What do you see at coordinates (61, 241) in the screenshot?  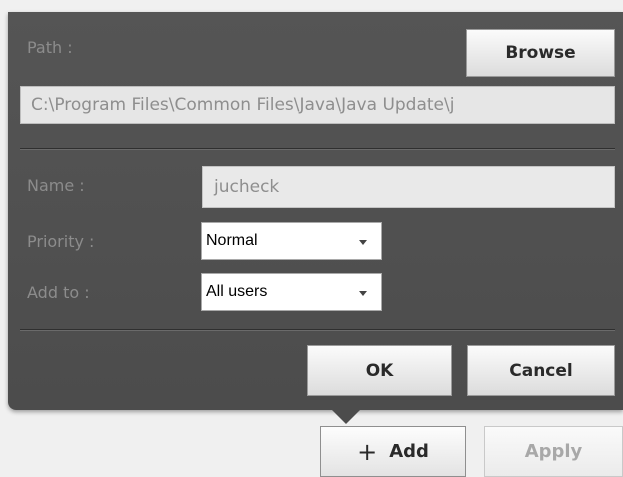 I see `priority-label: Priority :` at bounding box center [61, 241].